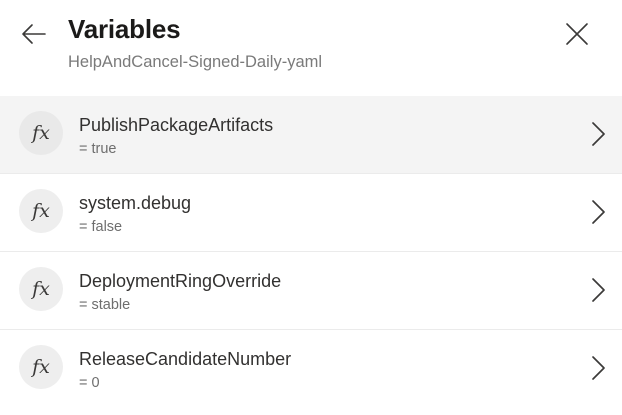 The width and height of the screenshot is (622, 415). What do you see at coordinates (176, 125) in the screenshot?
I see `variable-name: PublishPackageArtifacts` at bounding box center [176, 125].